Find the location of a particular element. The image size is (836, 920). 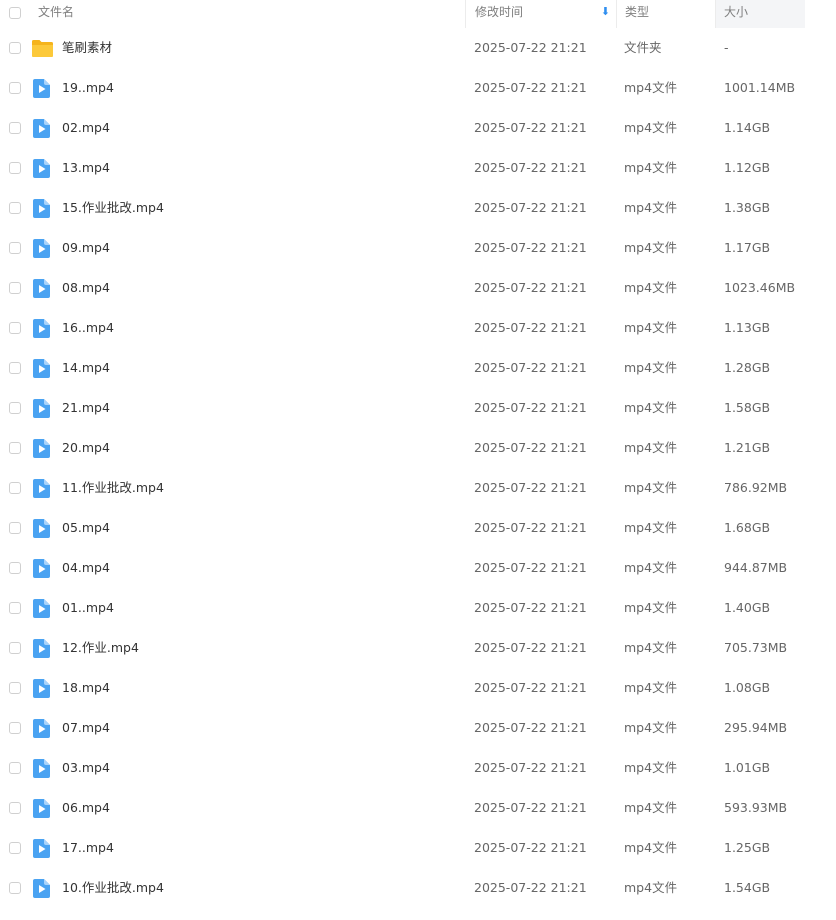

file-row: 04.mp4 2025-07-22 21:21 mp4文件 944.87MB is located at coordinates (418, 568).